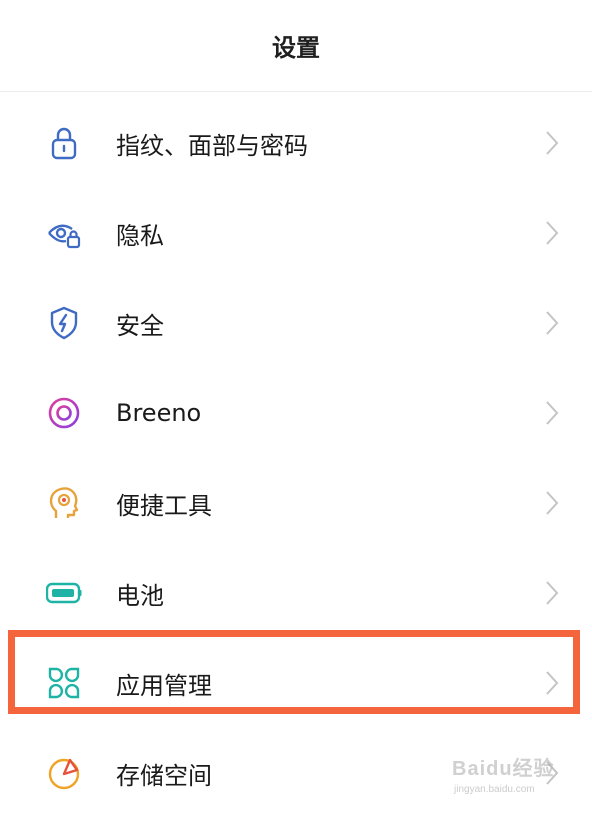 This screenshot has width=592, height=818. What do you see at coordinates (296, 503) in the screenshot?
I see `settings-item-convenience-tools: 便捷工具` at bounding box center [296, 503].